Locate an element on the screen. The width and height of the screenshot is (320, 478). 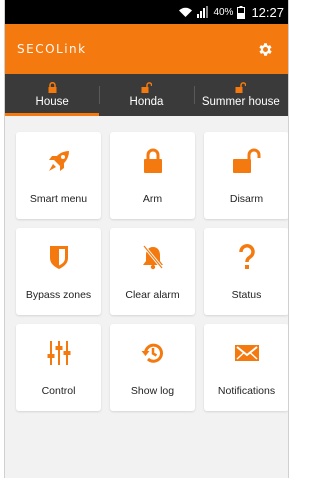
history-icon is located at coordinates (153, 353).